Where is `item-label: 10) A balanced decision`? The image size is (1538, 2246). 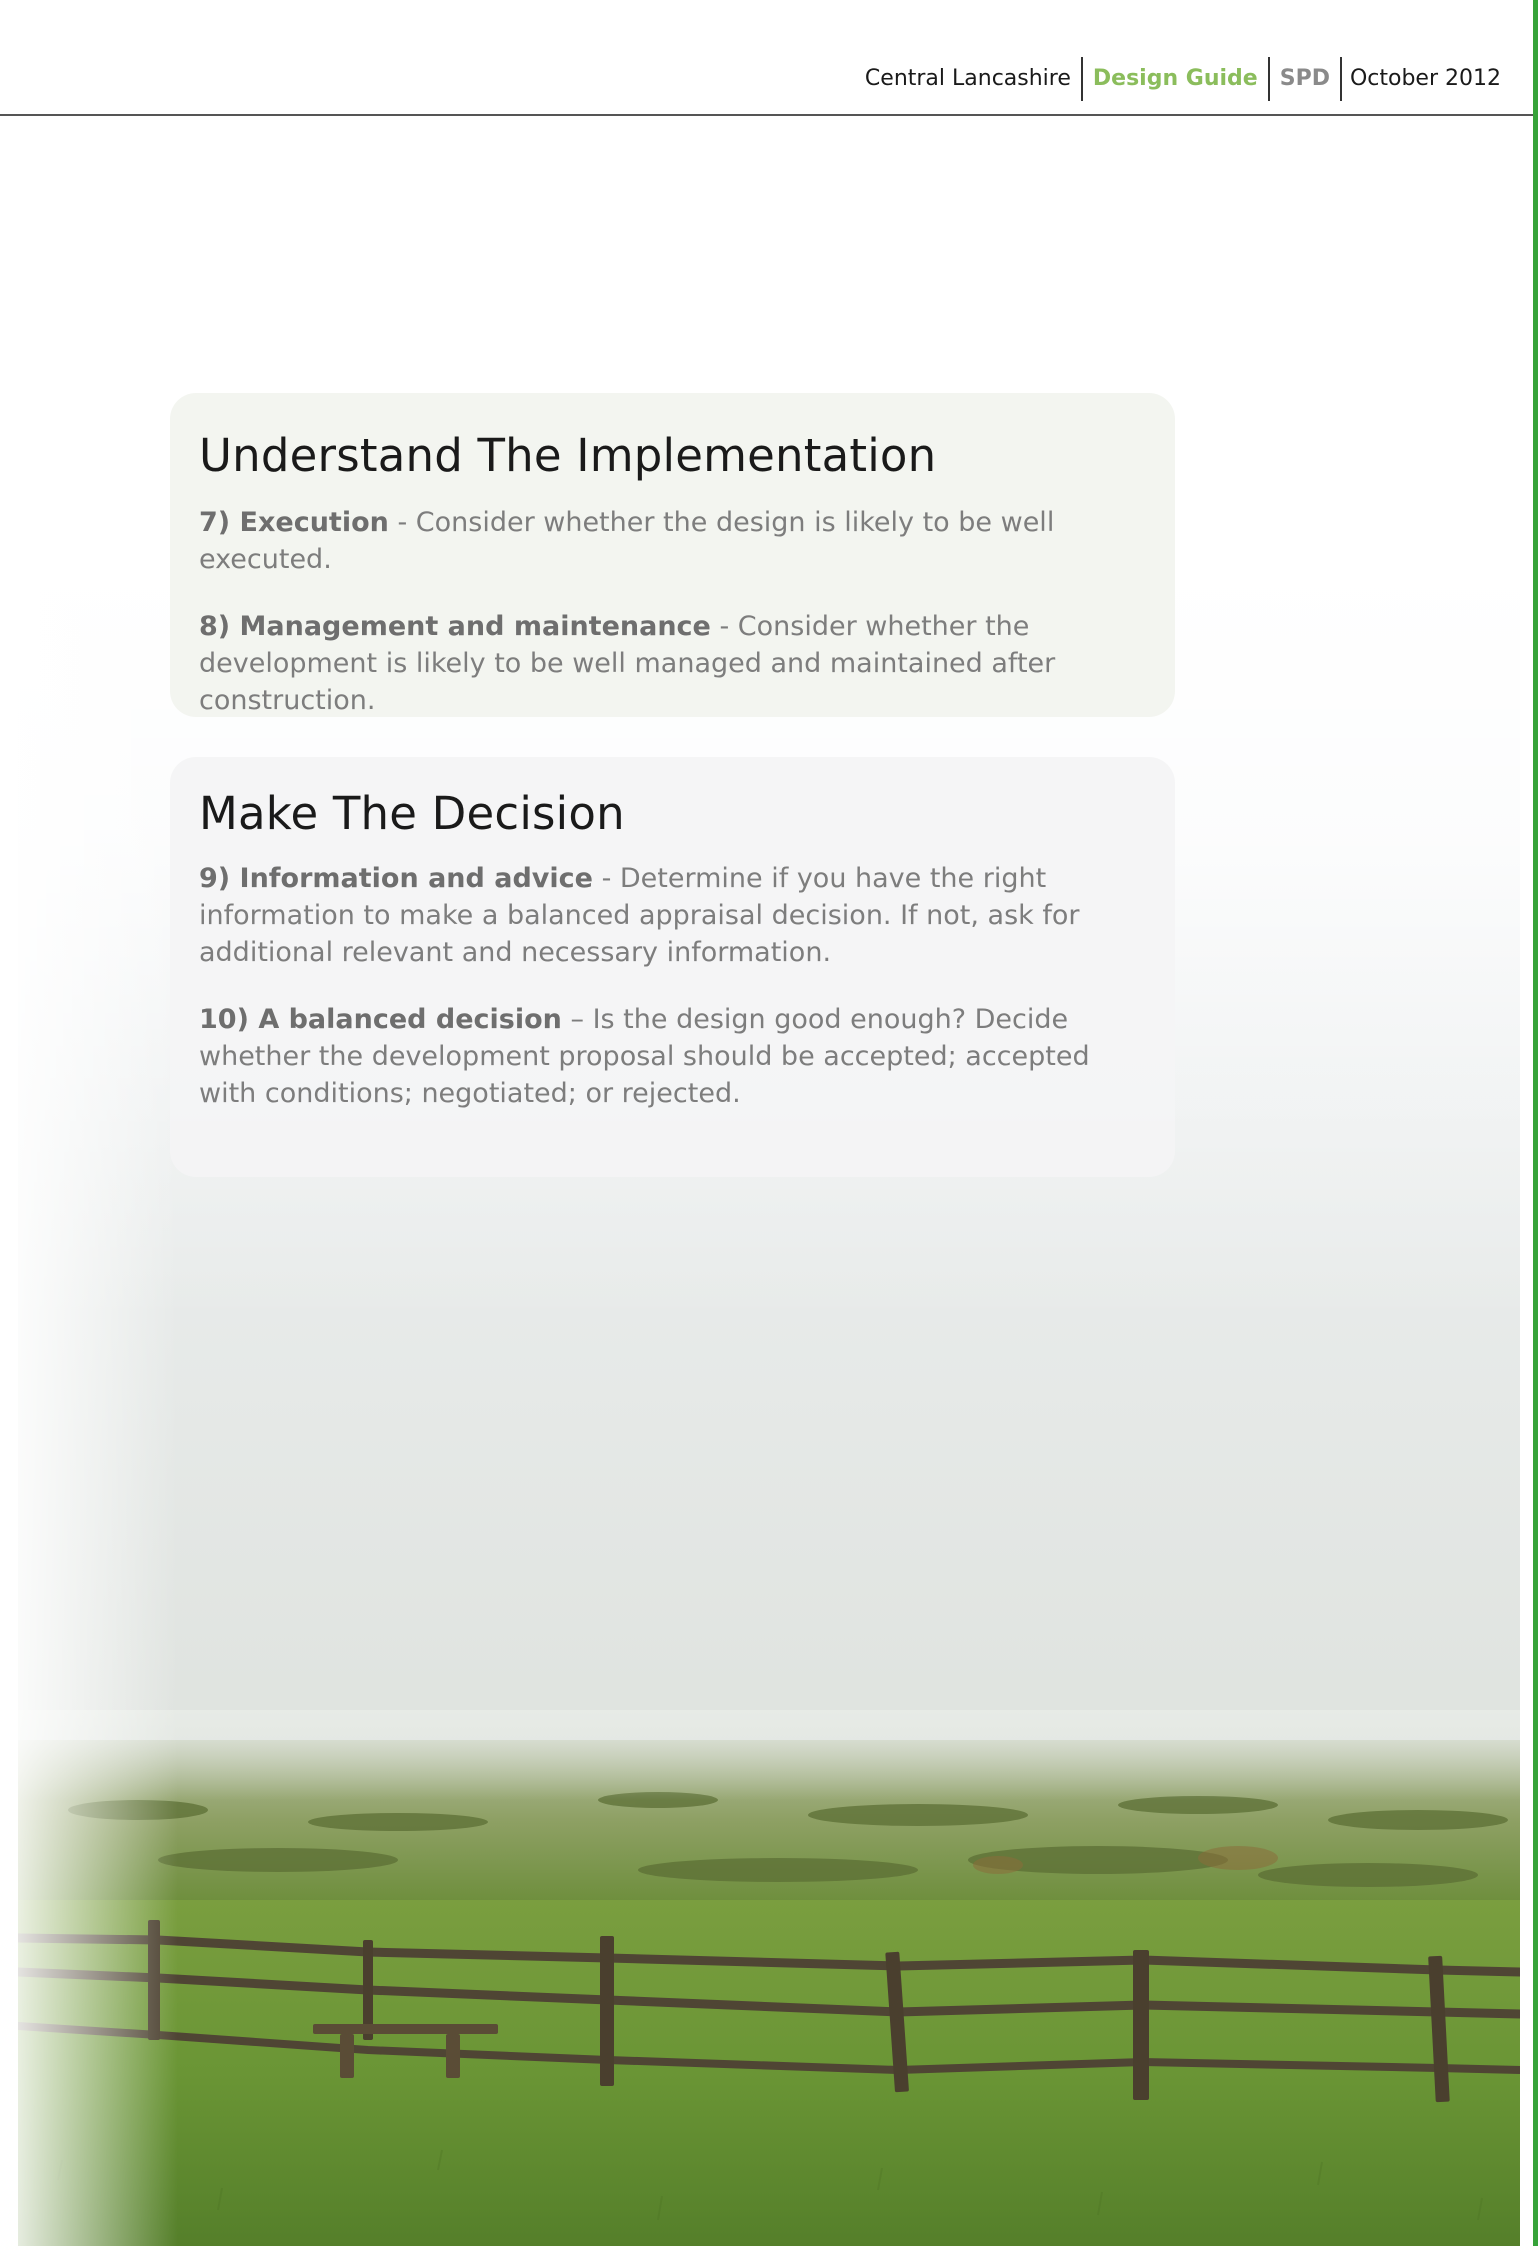
item-label: 10) A balanced decision is located at coordinates (380, 1019).